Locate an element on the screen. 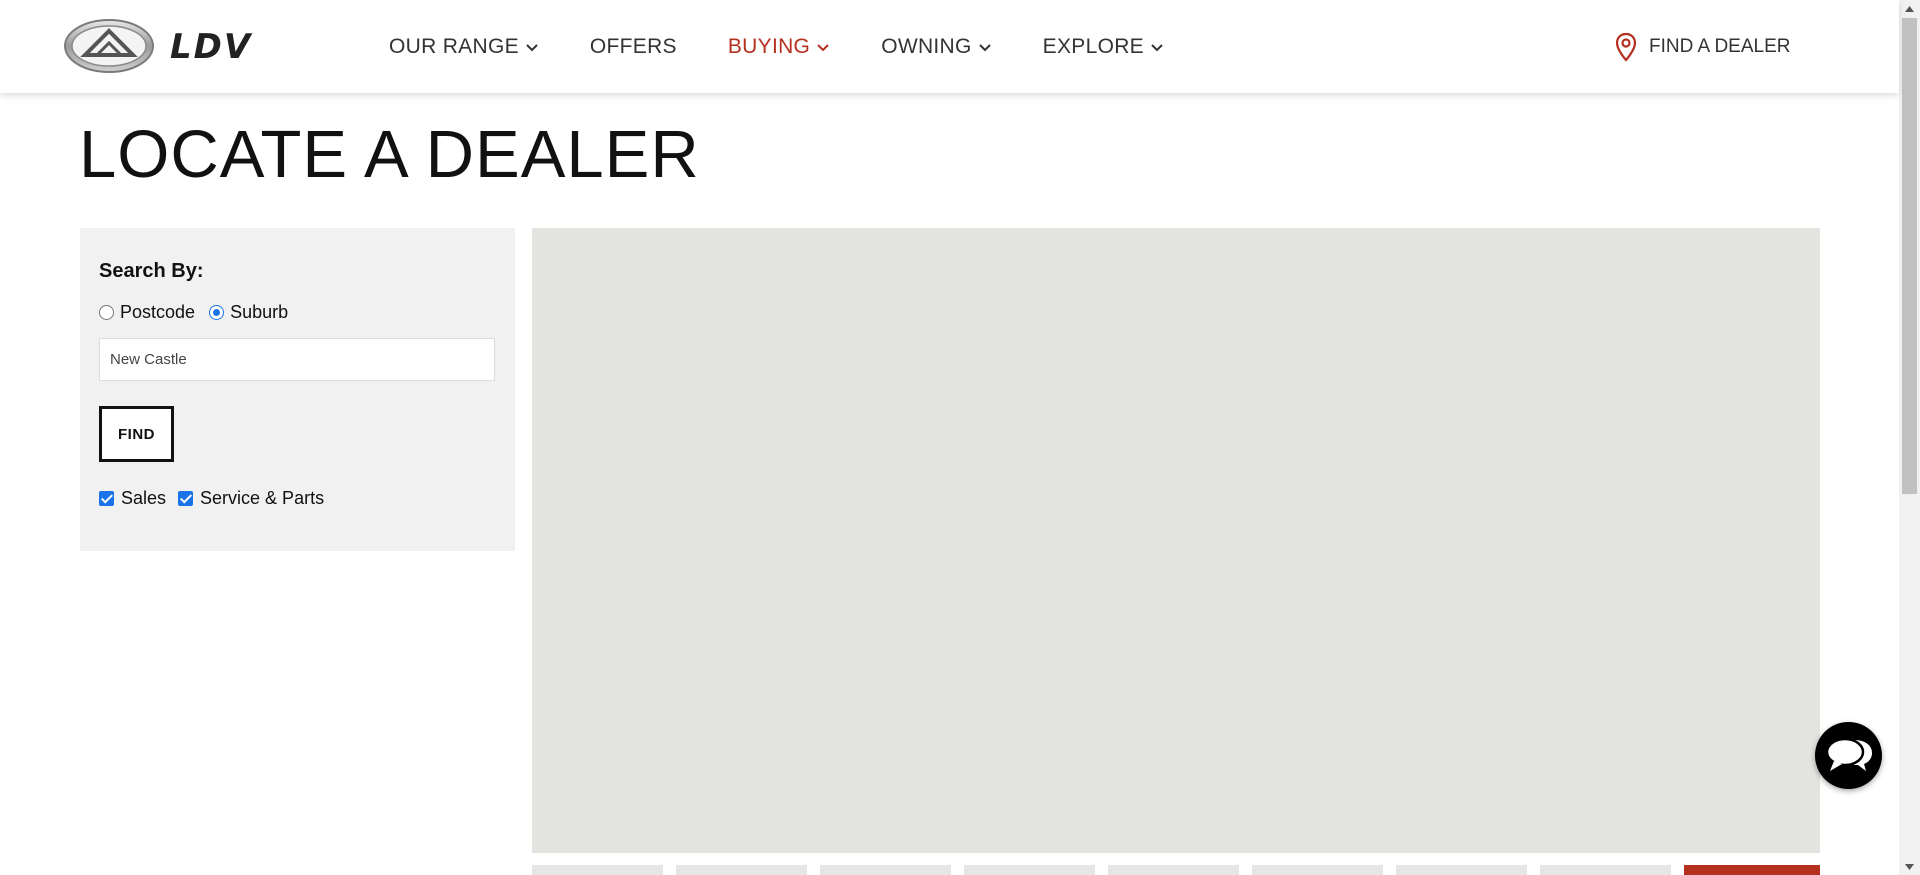 Image resolution: width=1920 pixels, height=875 pixels. scroll-up-icon is located at coordinates (1909, 8).